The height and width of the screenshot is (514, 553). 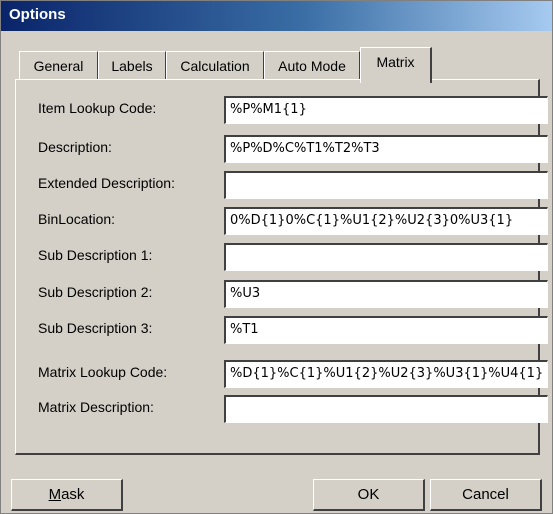 I want to click on matrix-description-label: Matrix Description:, so click(x=96, y=407).